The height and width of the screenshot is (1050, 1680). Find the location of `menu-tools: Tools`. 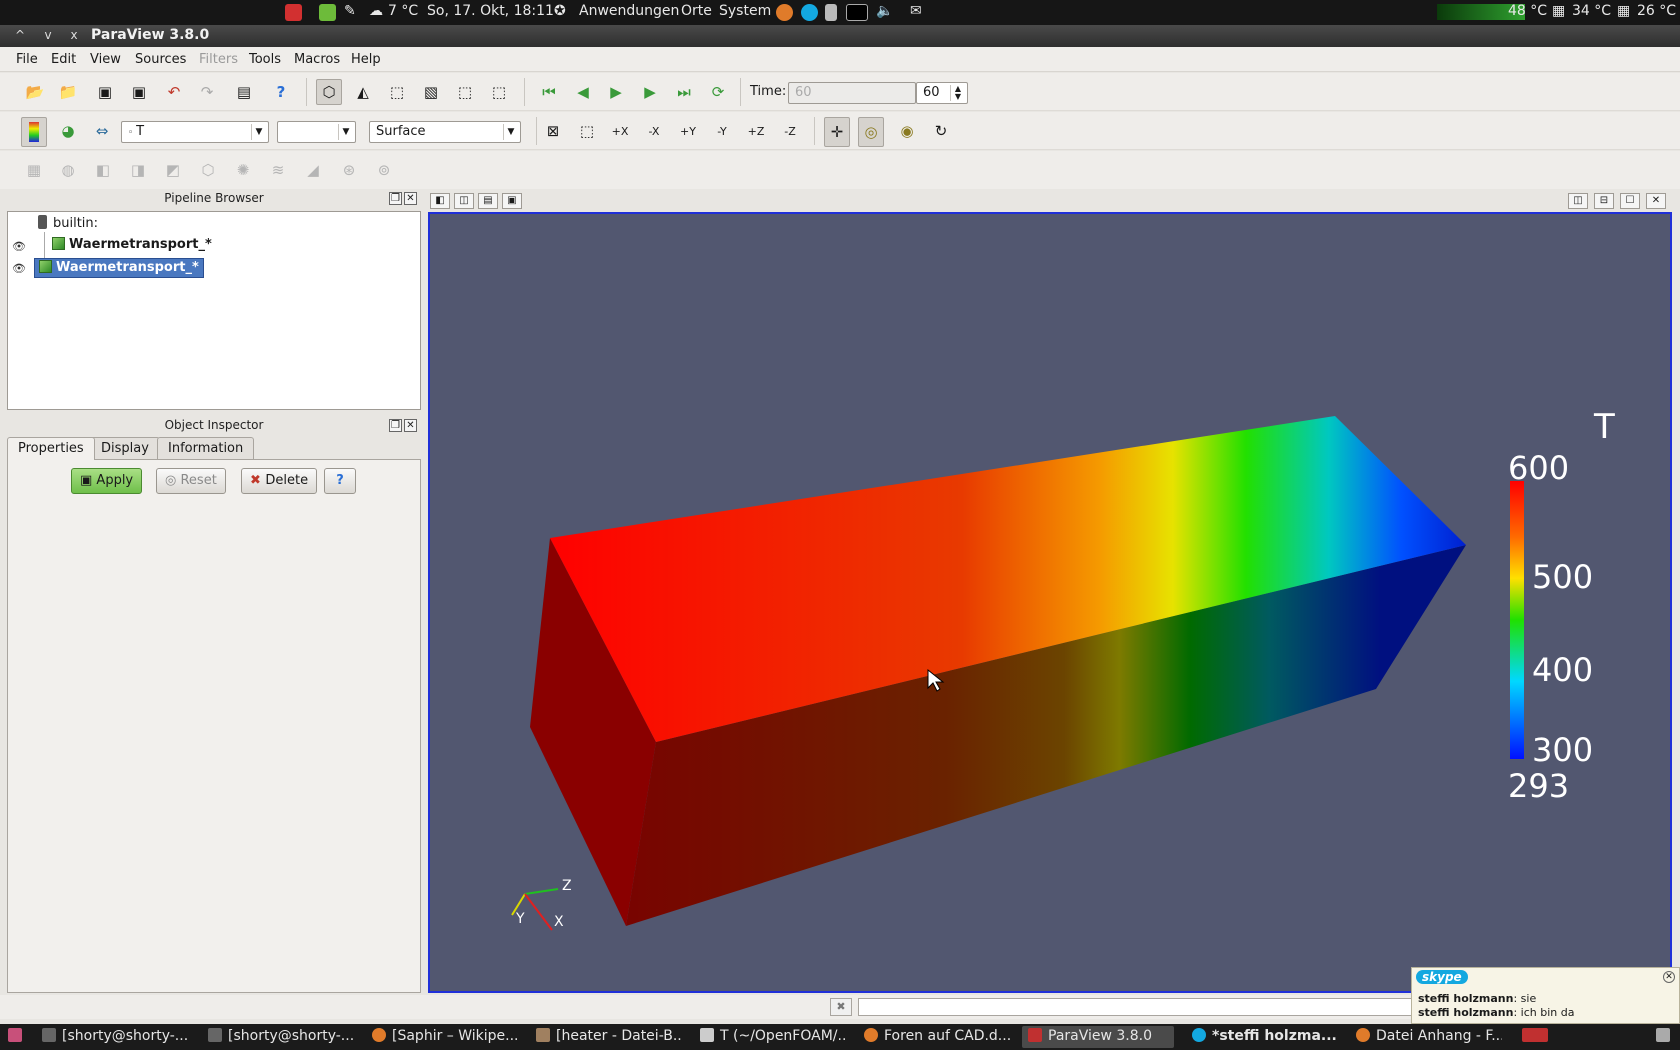

menu-tools: Tools is located at coordinates (265, 59).